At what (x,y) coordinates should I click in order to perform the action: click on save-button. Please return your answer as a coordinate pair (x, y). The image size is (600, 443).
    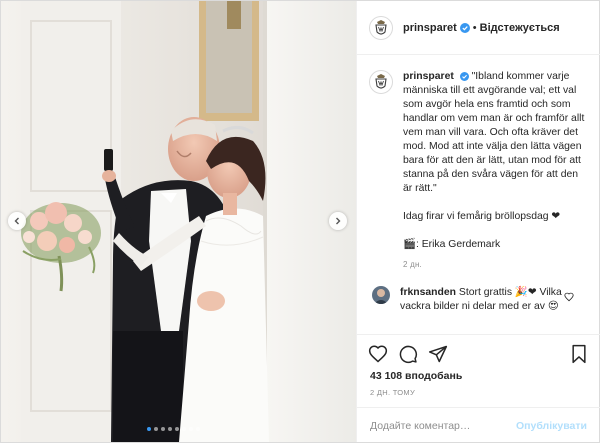
    Looking at the image, I should click on (579, 354).